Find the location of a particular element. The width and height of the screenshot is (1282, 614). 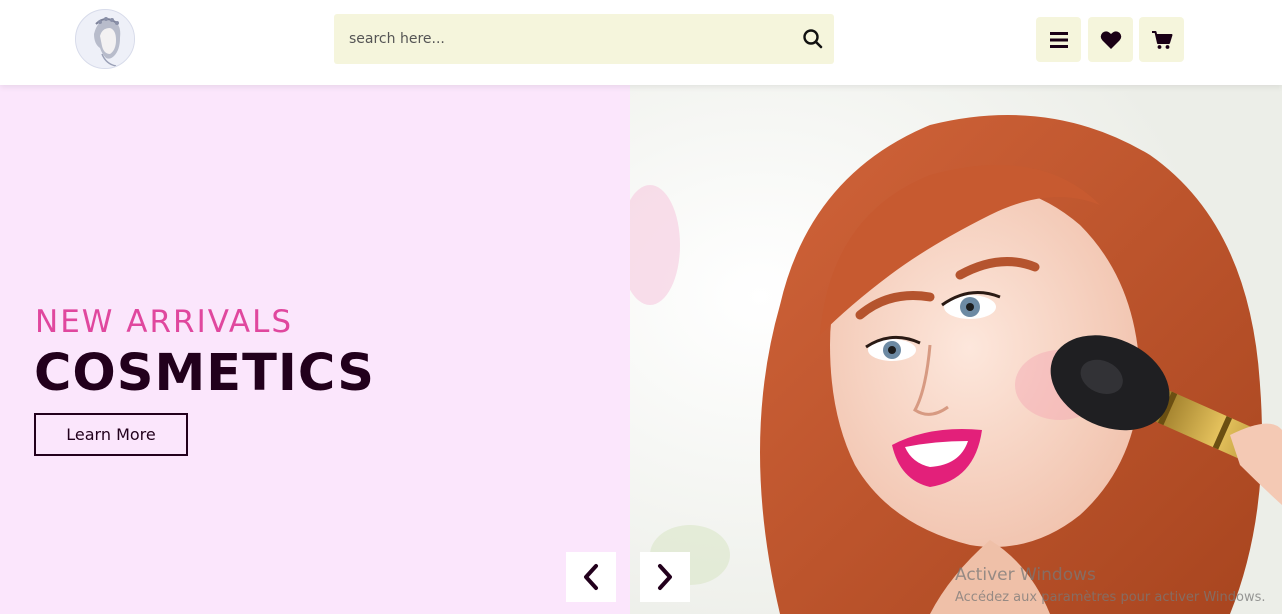

logo-woman-icon is located at coordinates (105, 39).